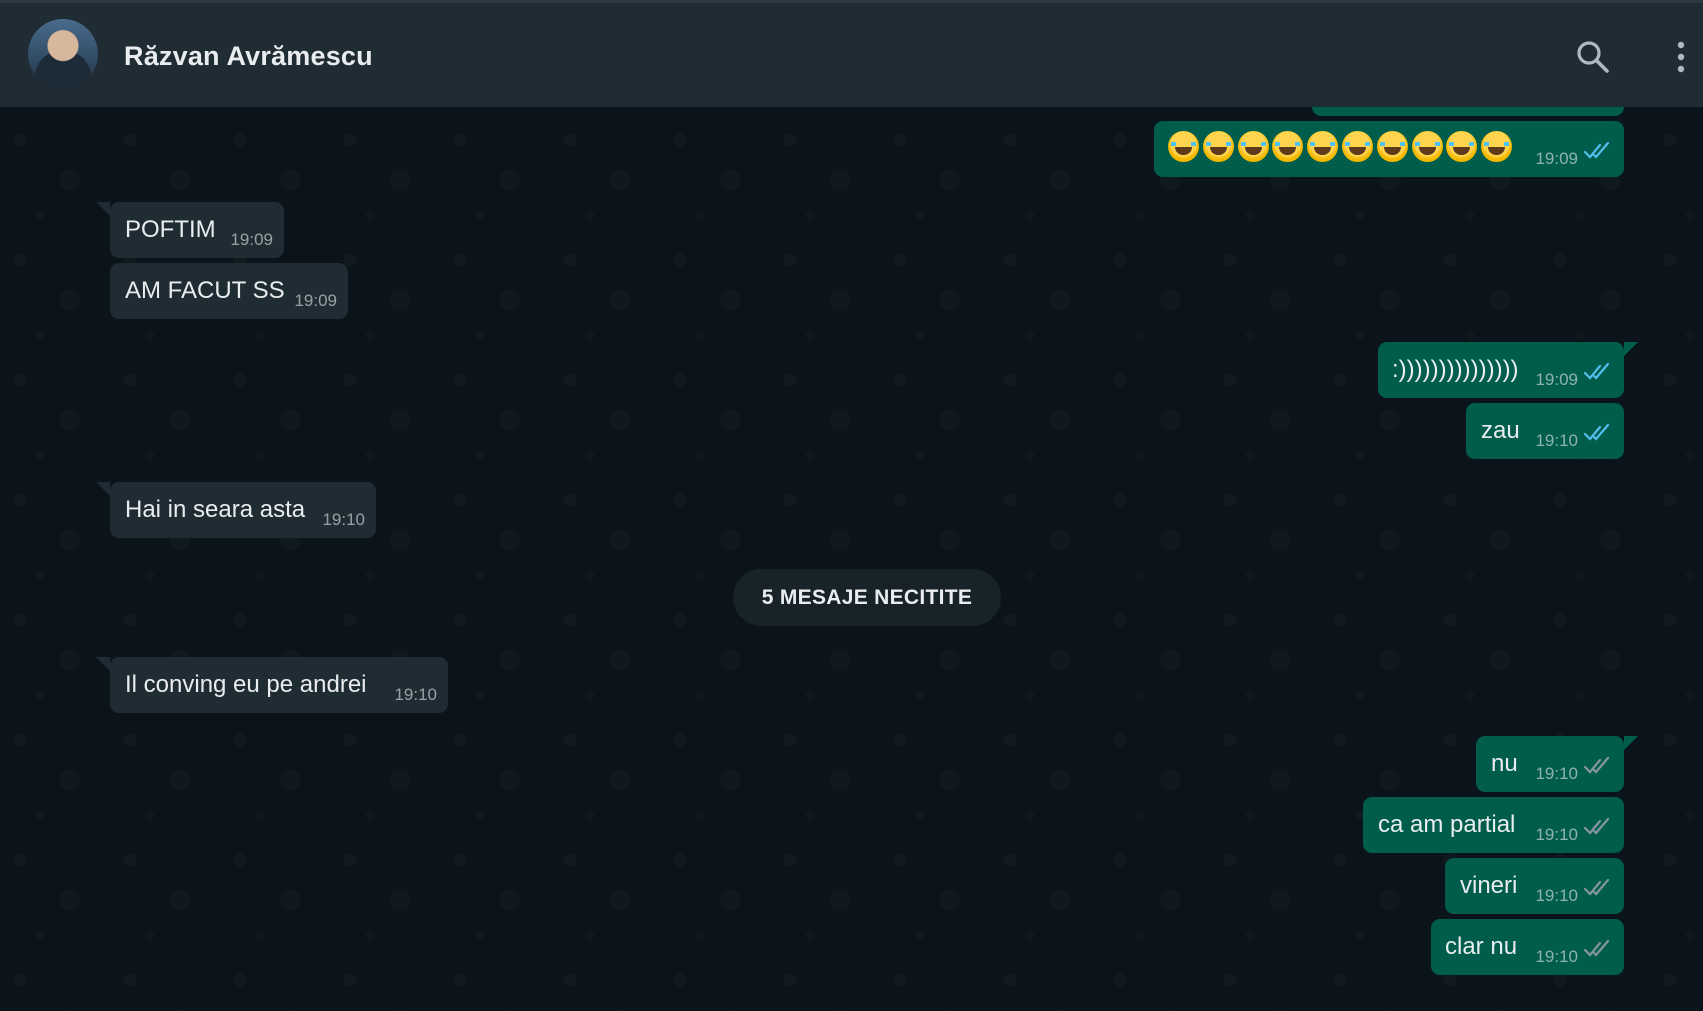 The height and width of the screenshot is (1011, 1703). Describe the element at coordinates (1593, 57) in the screenshot. I see `search-icon` at that location.